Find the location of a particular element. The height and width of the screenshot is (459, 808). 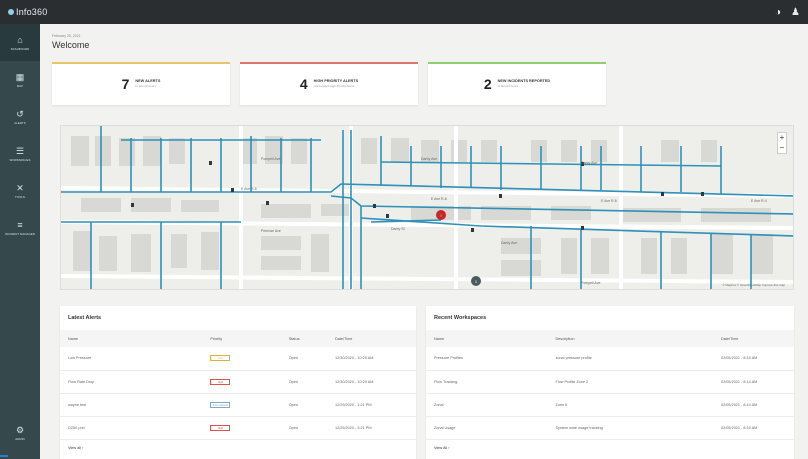

alerts-icon: ↺ is located at coordinates (20, 113).